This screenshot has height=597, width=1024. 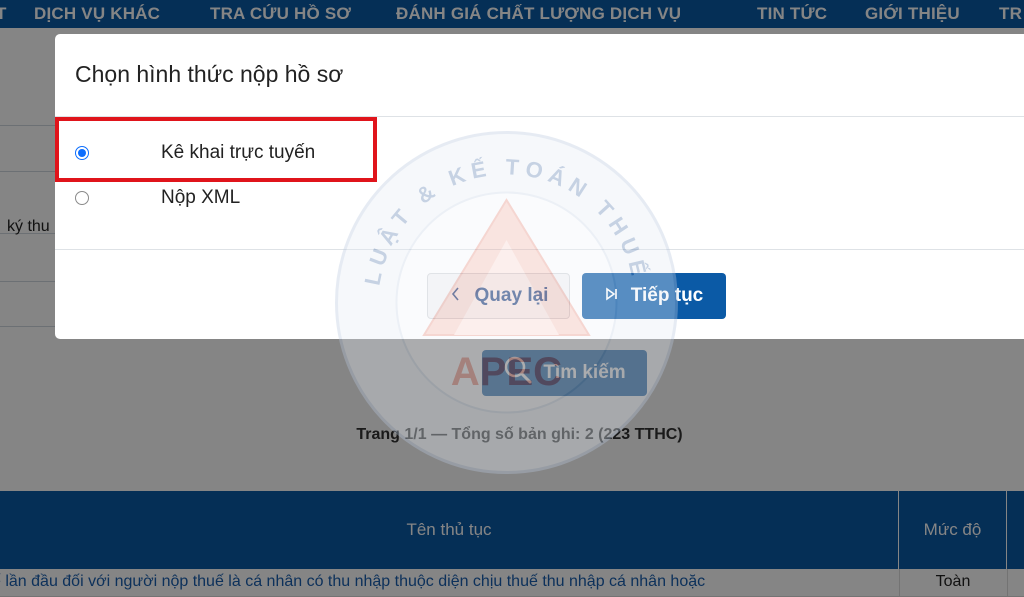 I want to click on next-step-icon, so click(x=612, y=296).